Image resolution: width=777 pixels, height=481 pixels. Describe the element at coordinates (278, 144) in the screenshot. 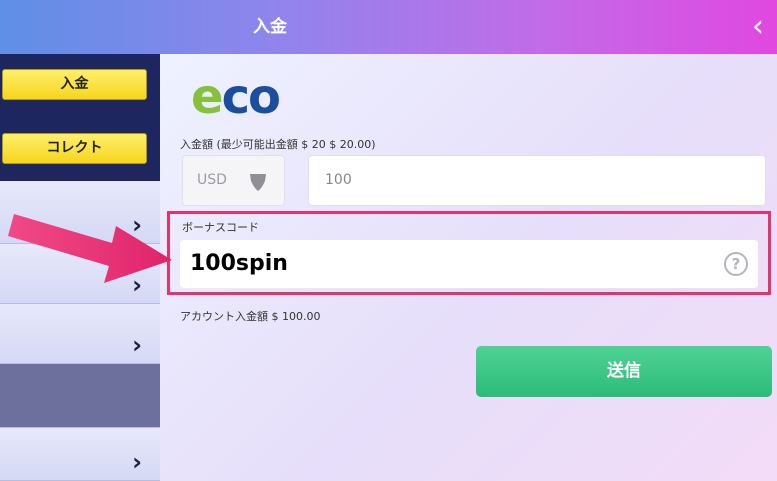

I see `amount-label: 入金額 (最少可能出金額 $ 20 $ 20.00)` at that location.